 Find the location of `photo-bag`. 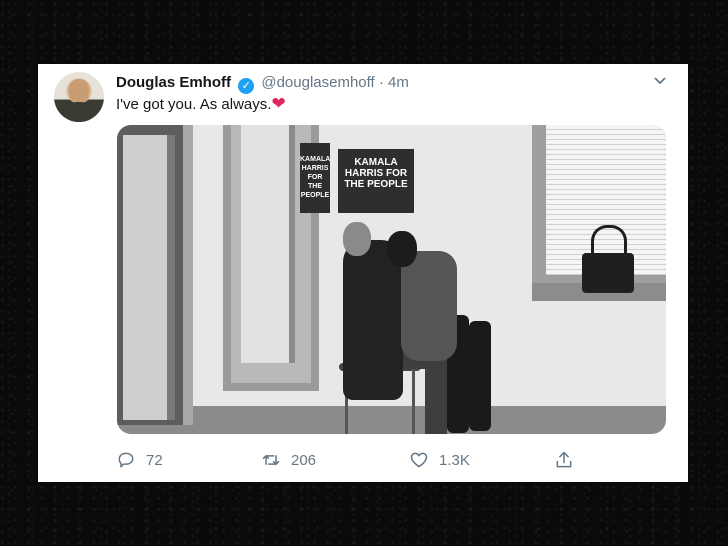

photo-bag is located at coordinates (608, 273).